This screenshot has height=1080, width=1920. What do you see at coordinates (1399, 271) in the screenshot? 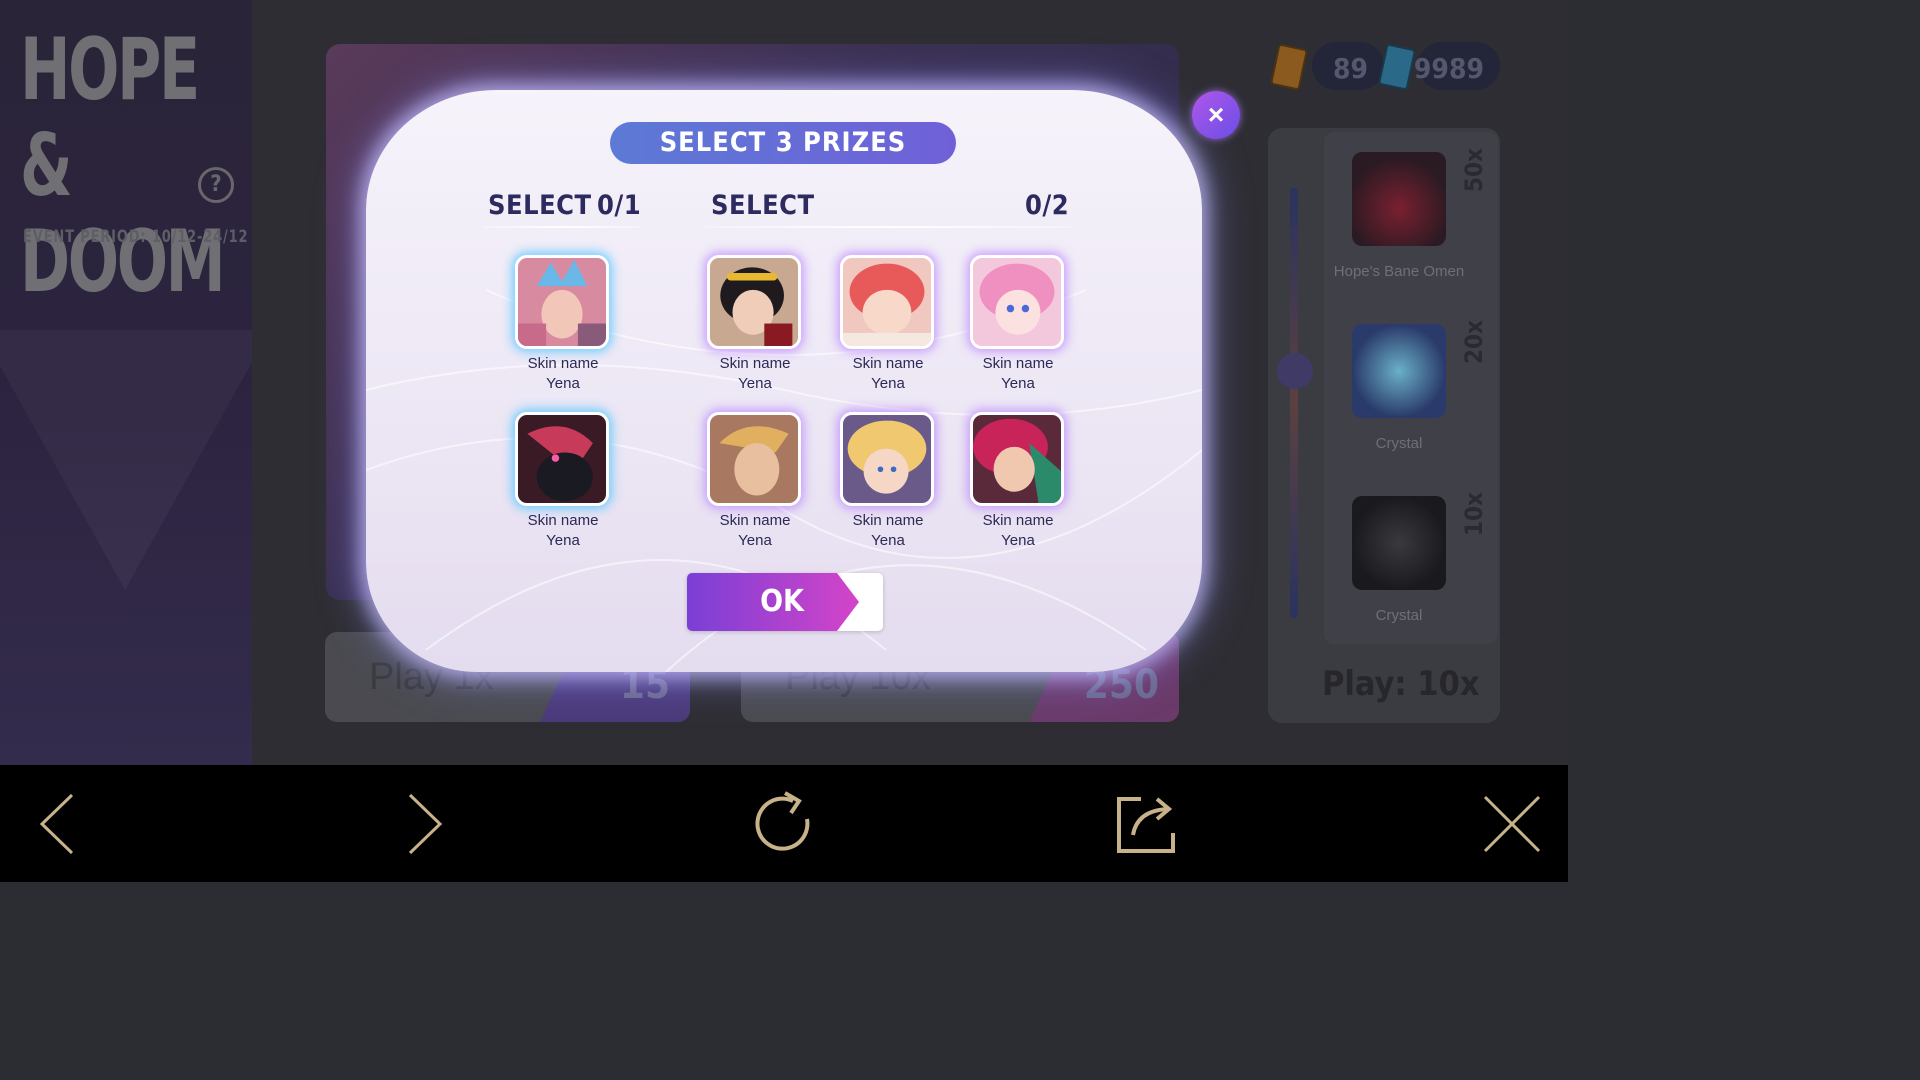
I see `reward-name: Hope's Bane Omen` at bounding box center [1399, 271].